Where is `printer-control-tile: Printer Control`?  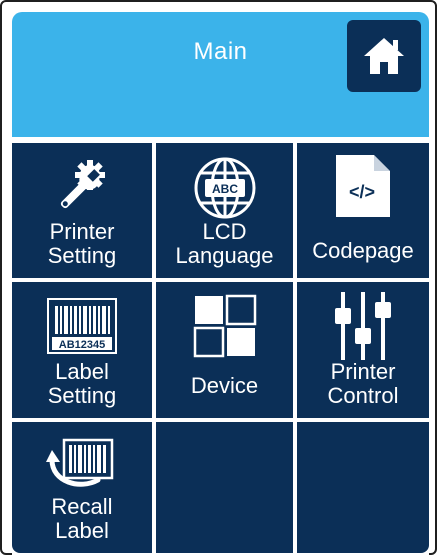
printer-control-tile: Printer Control is located at coordinates (363, 350).